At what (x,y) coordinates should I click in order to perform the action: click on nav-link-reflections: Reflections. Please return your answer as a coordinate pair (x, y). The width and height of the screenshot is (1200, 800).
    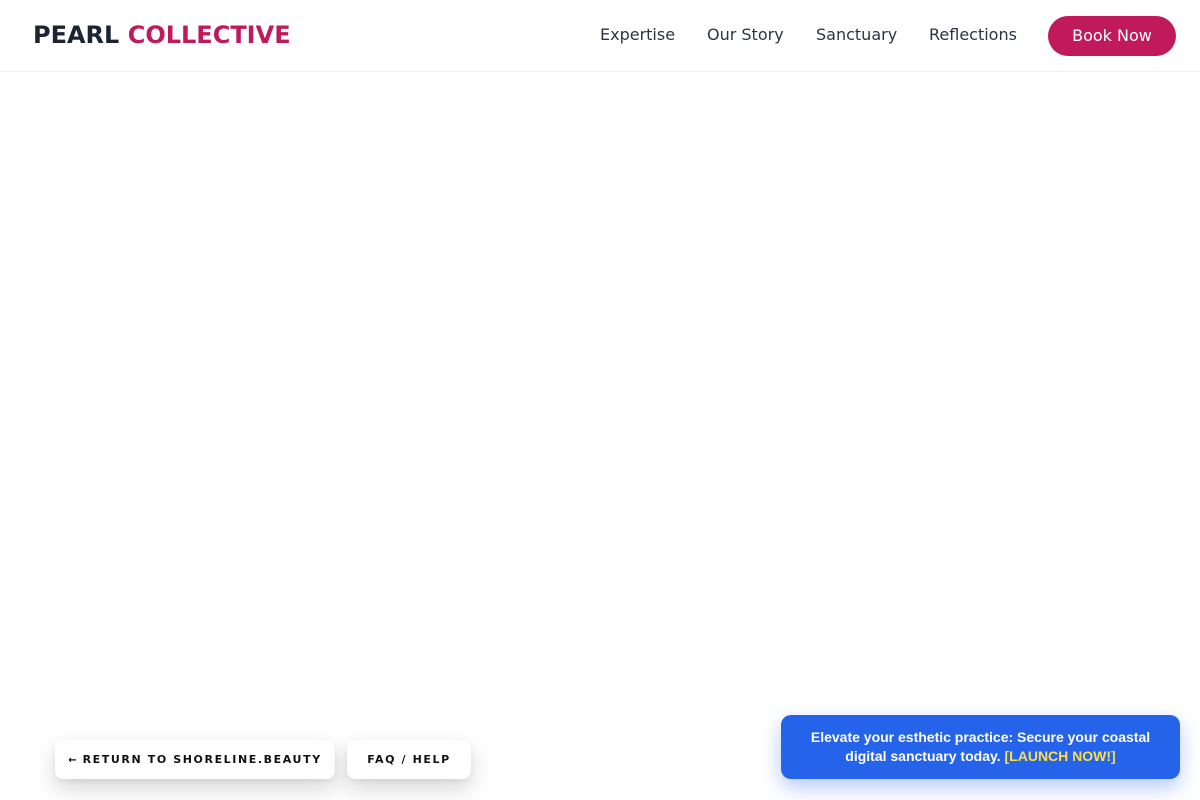
    Looking at the image, I should click on (973, 35).